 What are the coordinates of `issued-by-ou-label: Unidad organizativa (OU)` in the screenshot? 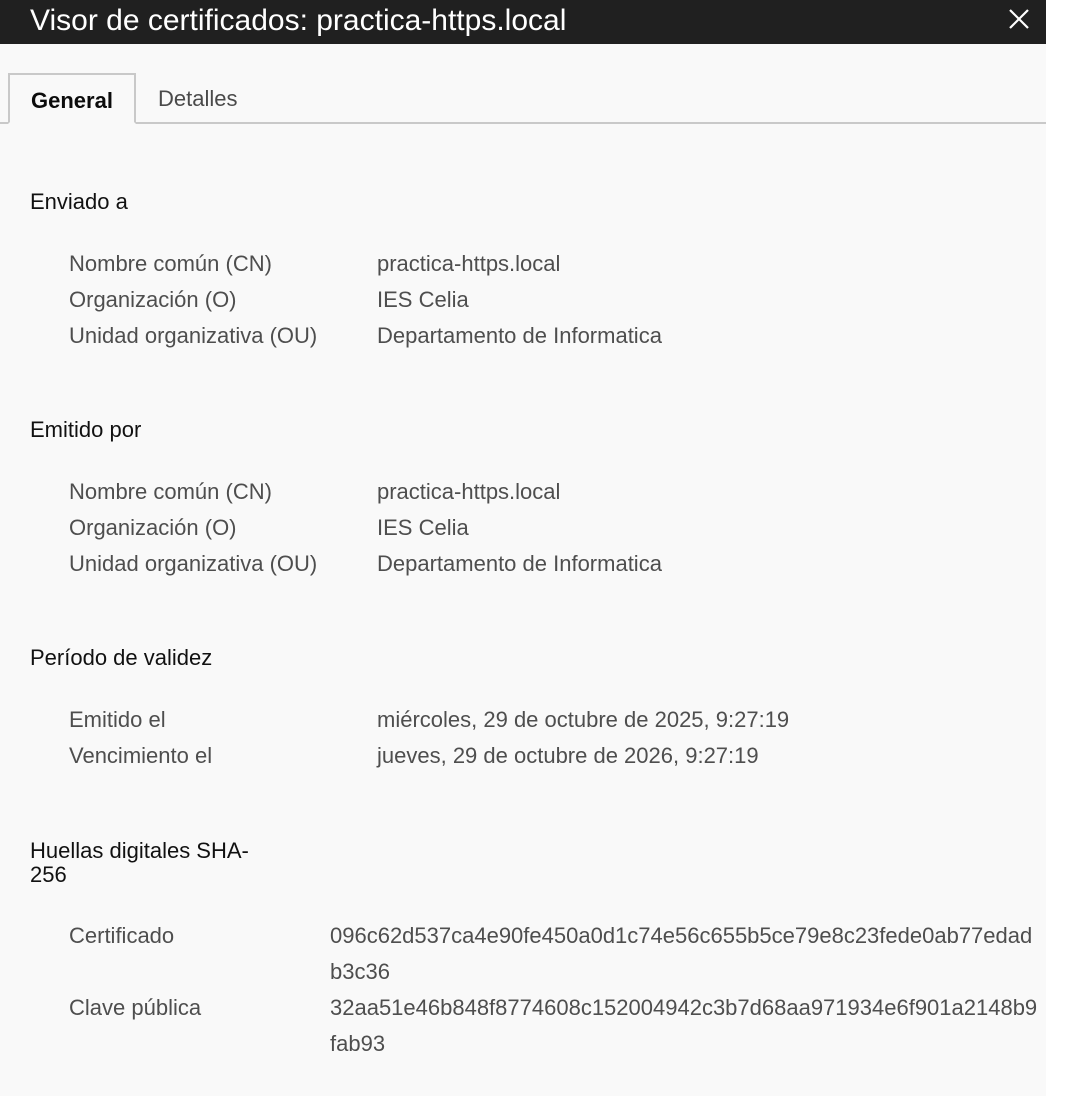 It's located at (193, 563).